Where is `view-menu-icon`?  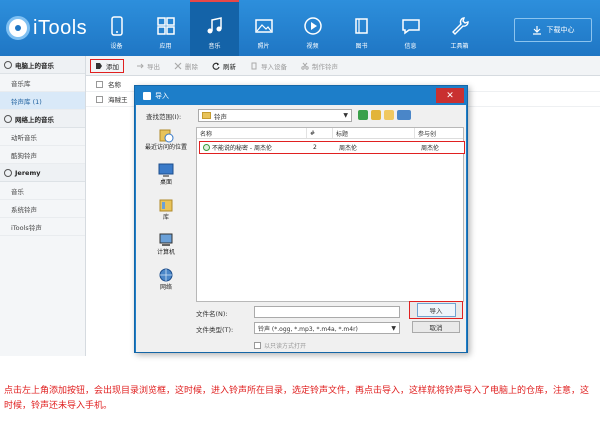 view-menu-icon is located at coordinates (404, 115).